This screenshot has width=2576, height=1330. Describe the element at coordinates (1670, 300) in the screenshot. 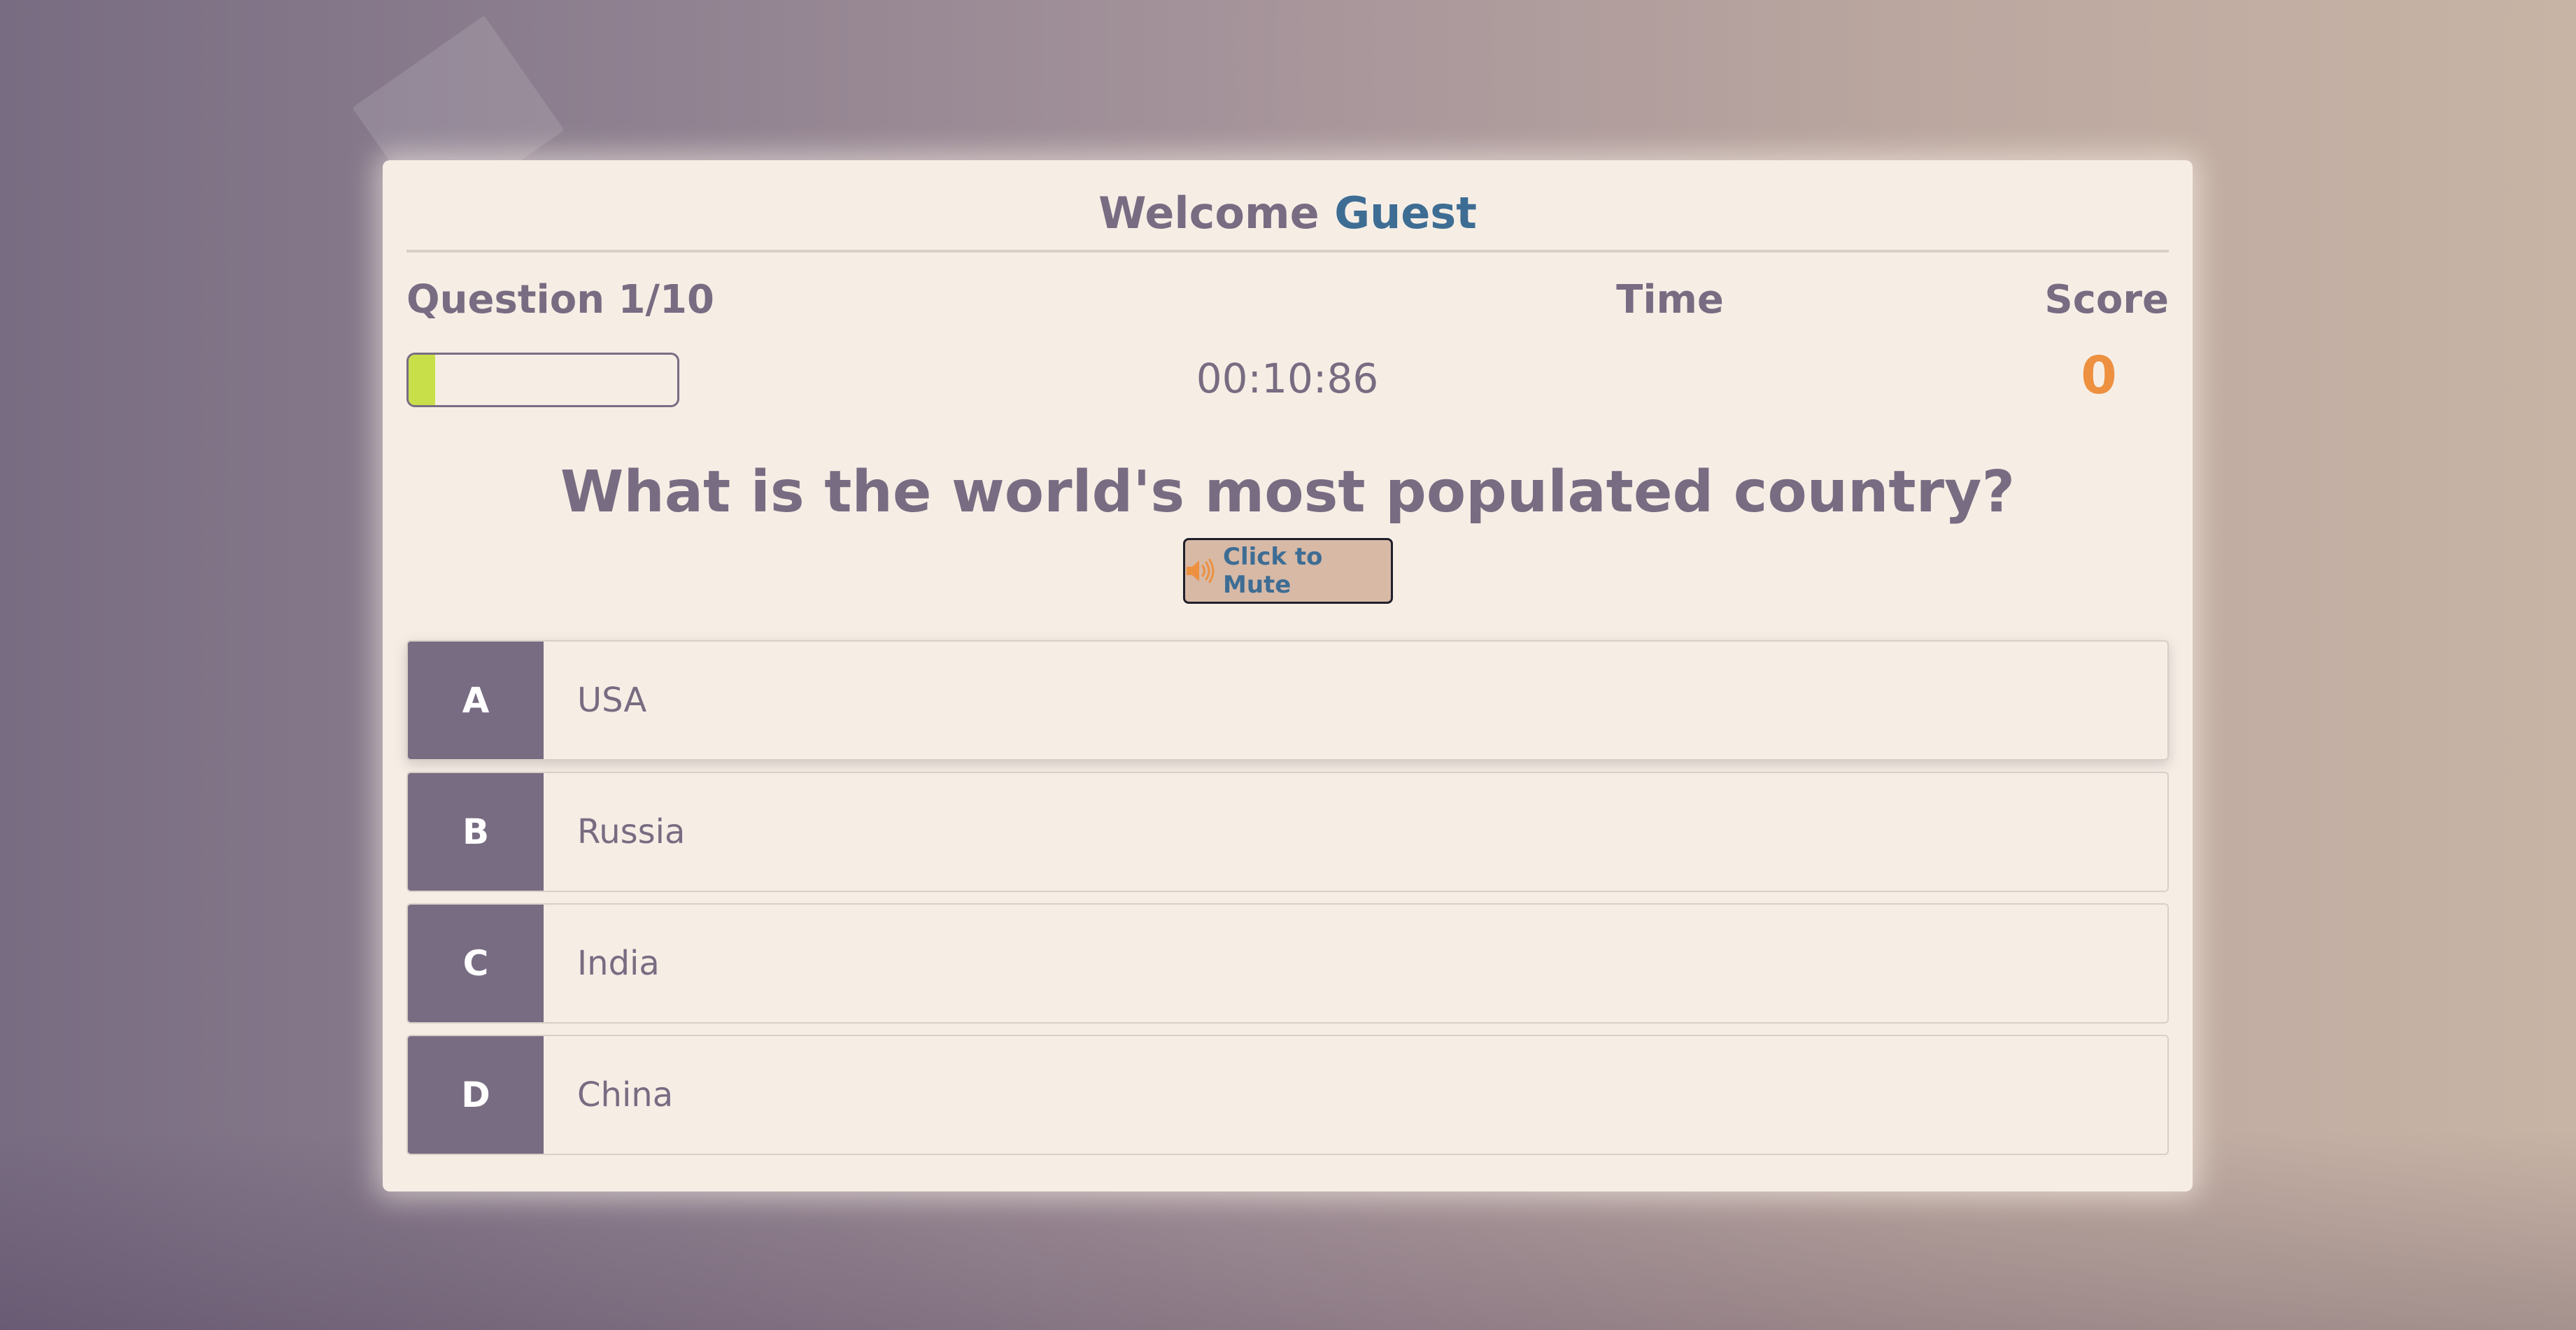

I see `time-label: Time` at that location.